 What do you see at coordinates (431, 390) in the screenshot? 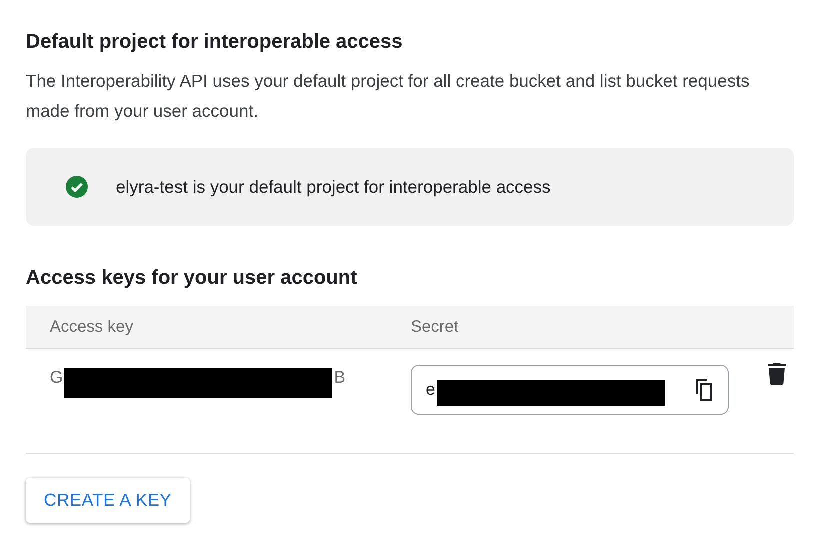
I see `secret-text: e` at bounding box center [431, 390].